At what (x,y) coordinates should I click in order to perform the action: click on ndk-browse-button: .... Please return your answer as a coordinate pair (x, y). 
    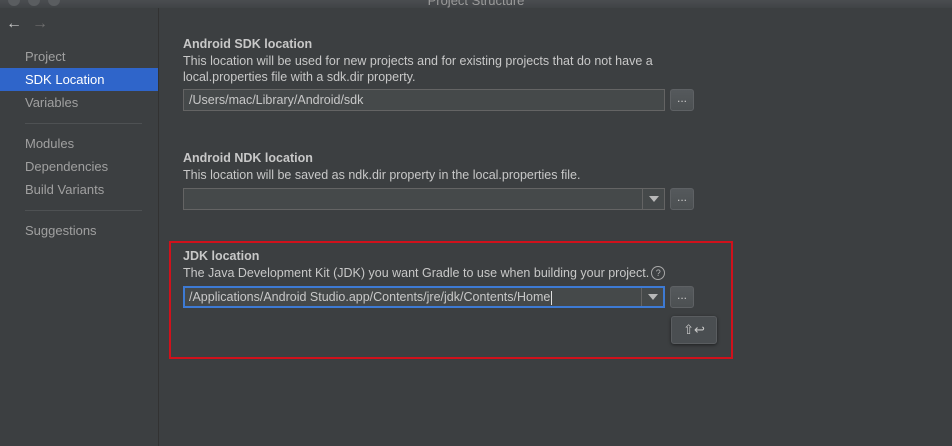
    Looking at the image, I should click on (682, 199).